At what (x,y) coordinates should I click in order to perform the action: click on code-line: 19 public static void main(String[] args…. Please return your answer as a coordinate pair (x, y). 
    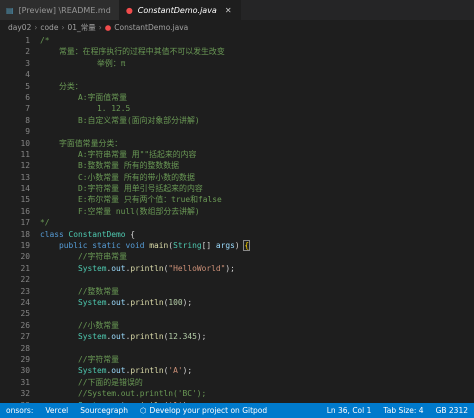
    Looking at the image, I should click on (237, 246).